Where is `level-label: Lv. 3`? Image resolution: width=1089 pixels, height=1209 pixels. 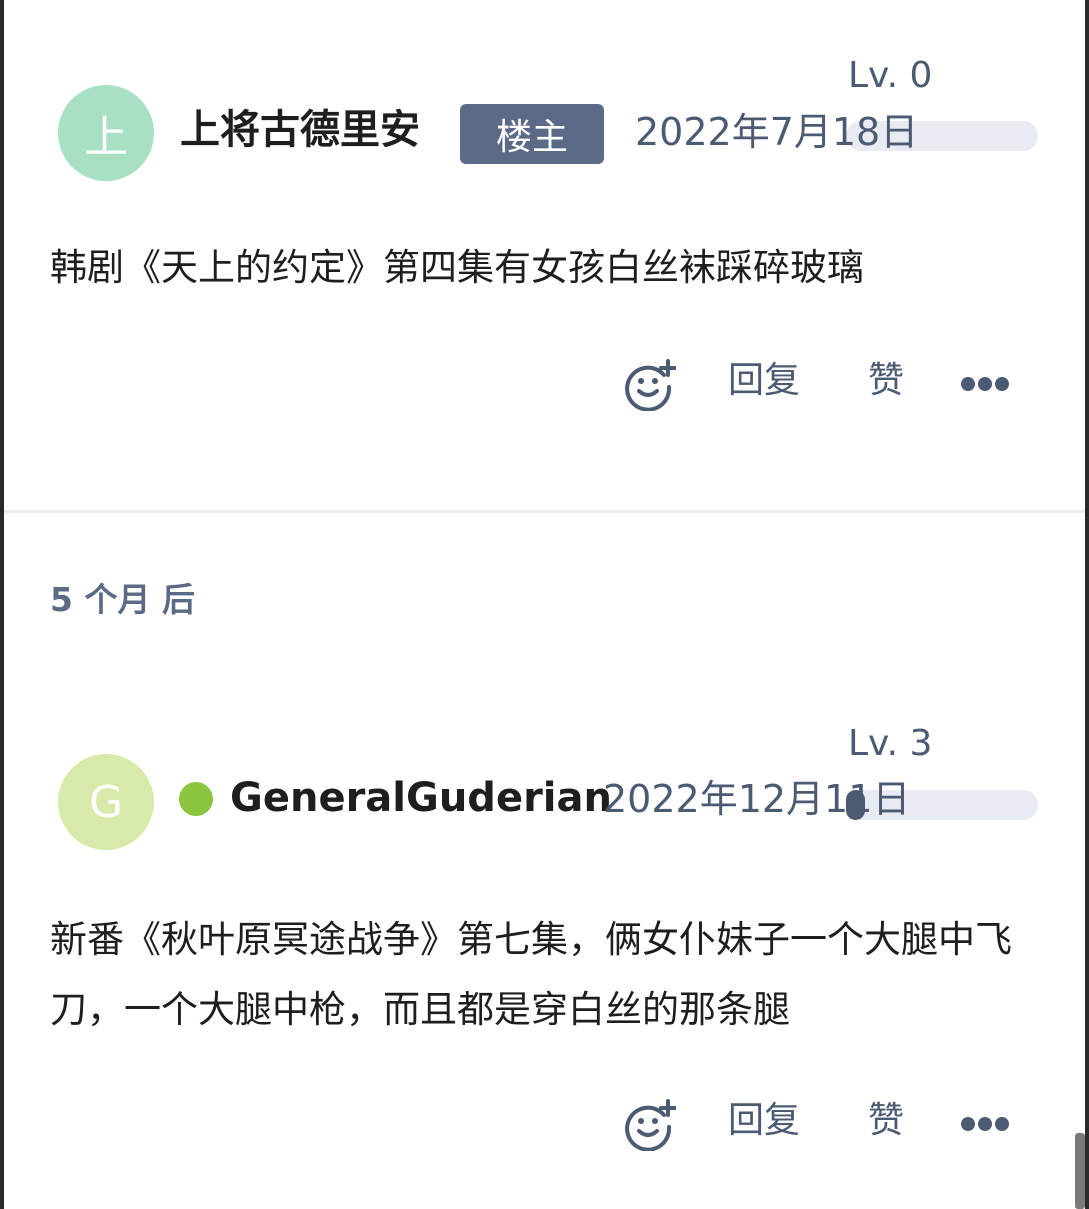 level-label: Lv. 3 is located at coordinates (890, 743).